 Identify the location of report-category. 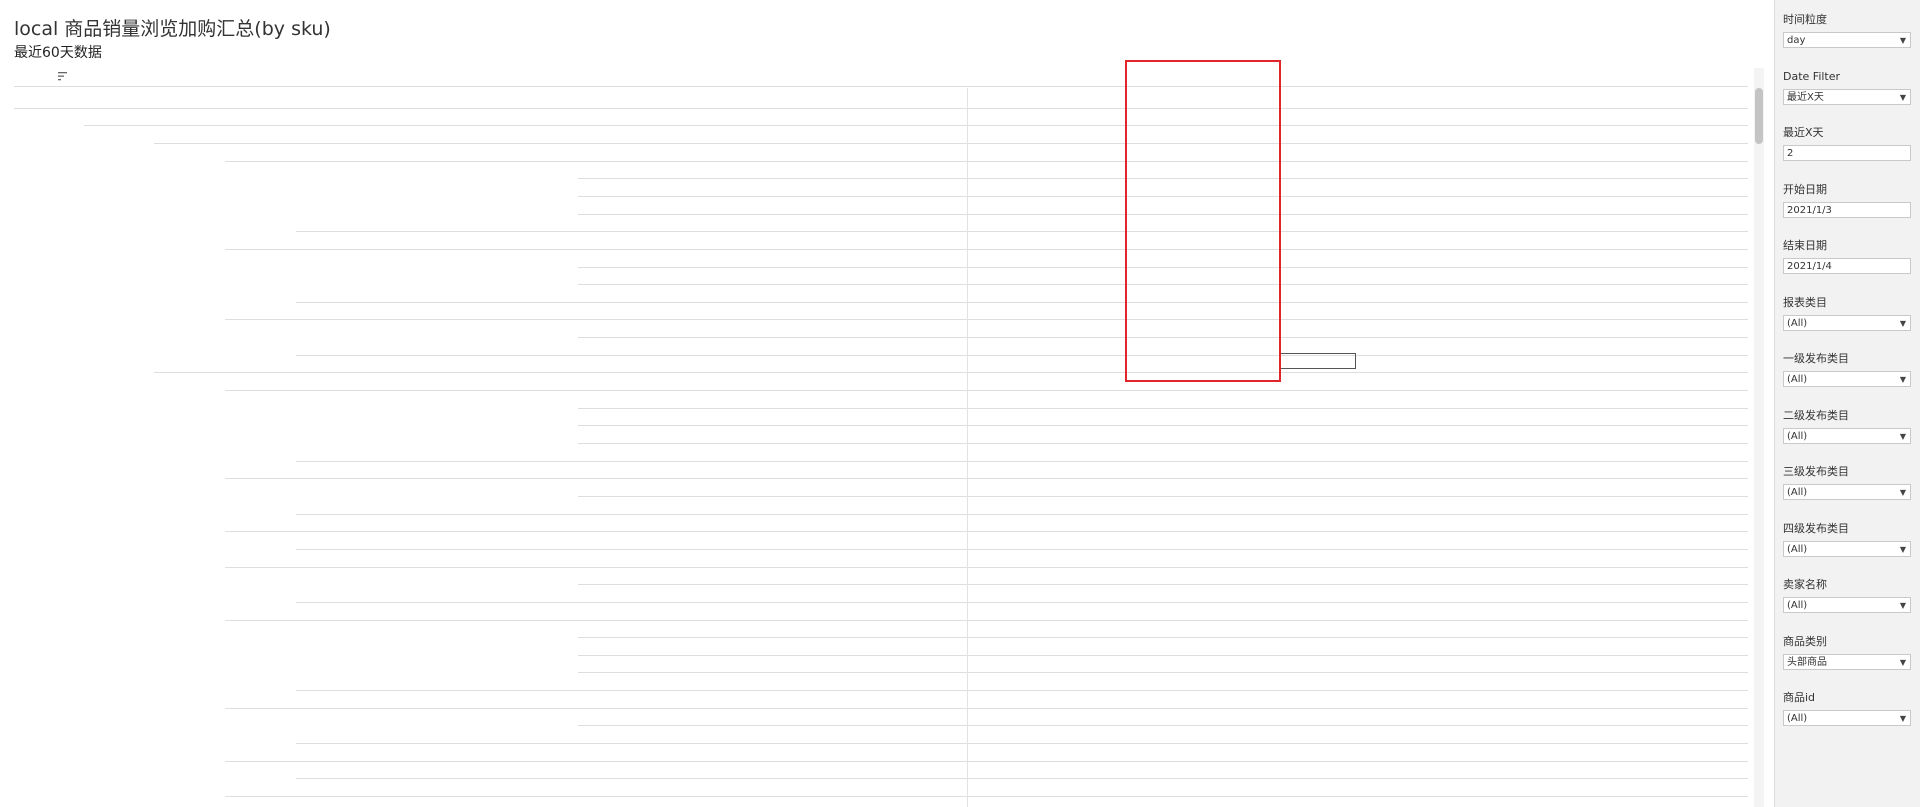
(118, 364).